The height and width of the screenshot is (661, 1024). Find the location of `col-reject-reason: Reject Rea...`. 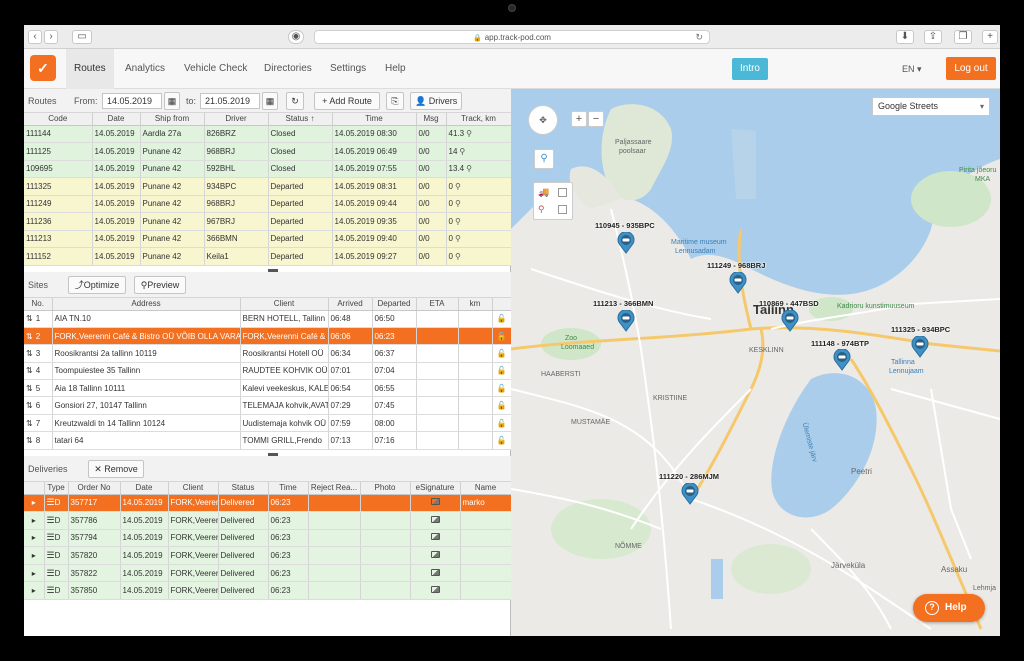

col-reject-reason: Reject Rea... is located at coordinates (334, 488).